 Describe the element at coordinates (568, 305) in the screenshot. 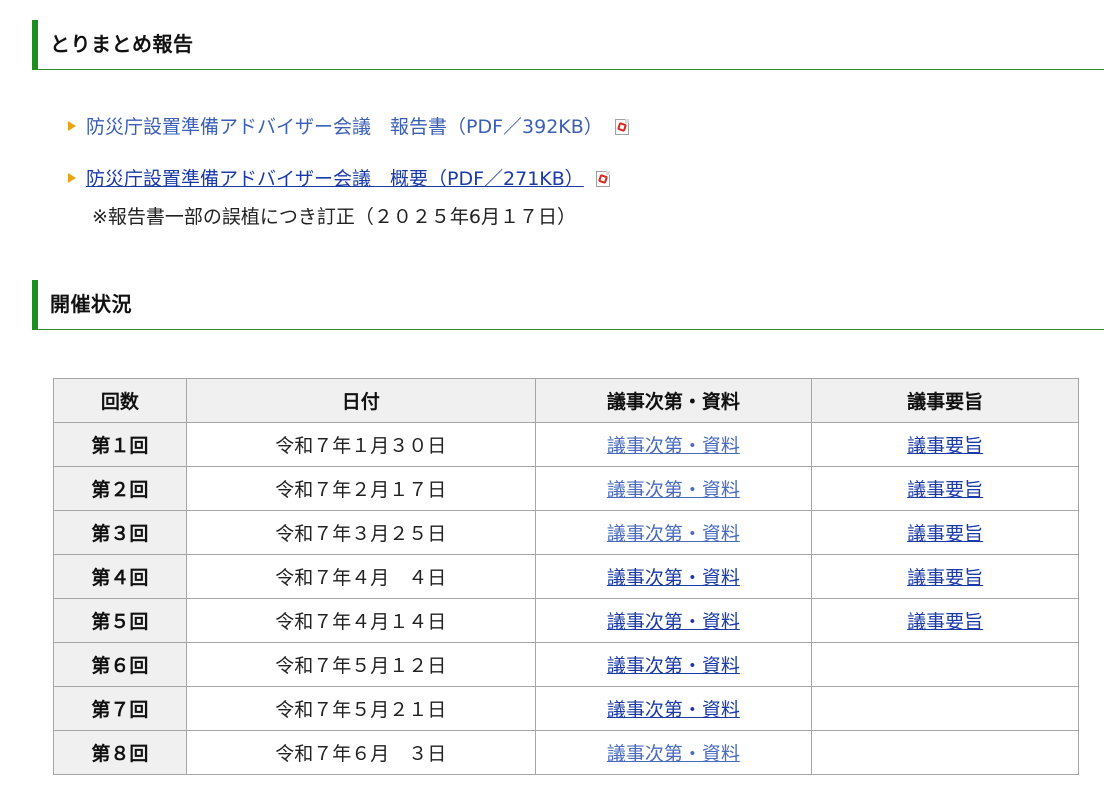

I see `meetings-section-heading: 開催状況` at that location.